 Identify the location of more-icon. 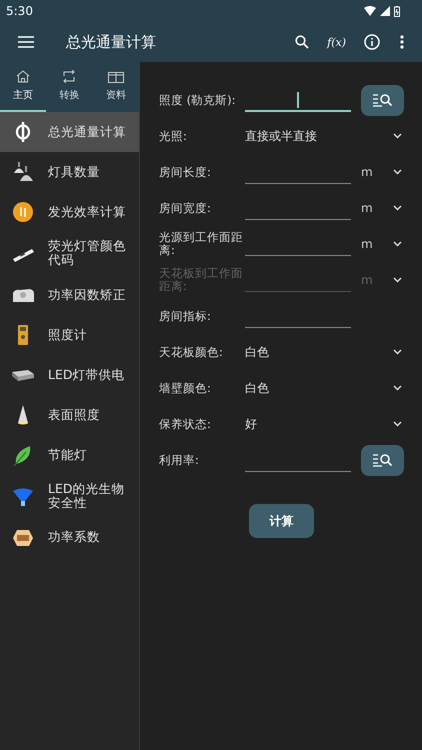
(402, 42).